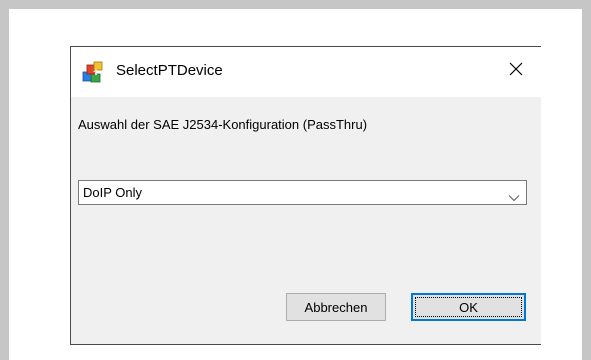 The width and height of the screenshot is (591, 360). Describe the element at coordinates (169, 70) in the screenshot. I see `dialog-title: SelectPTDevice` at that location.